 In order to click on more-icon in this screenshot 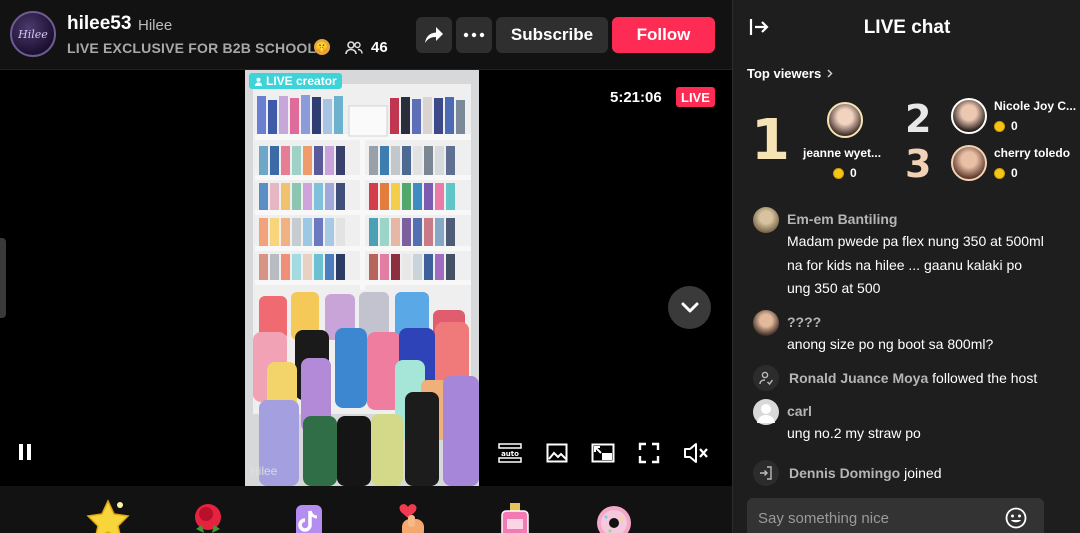, I will do `click(474, 35)`.